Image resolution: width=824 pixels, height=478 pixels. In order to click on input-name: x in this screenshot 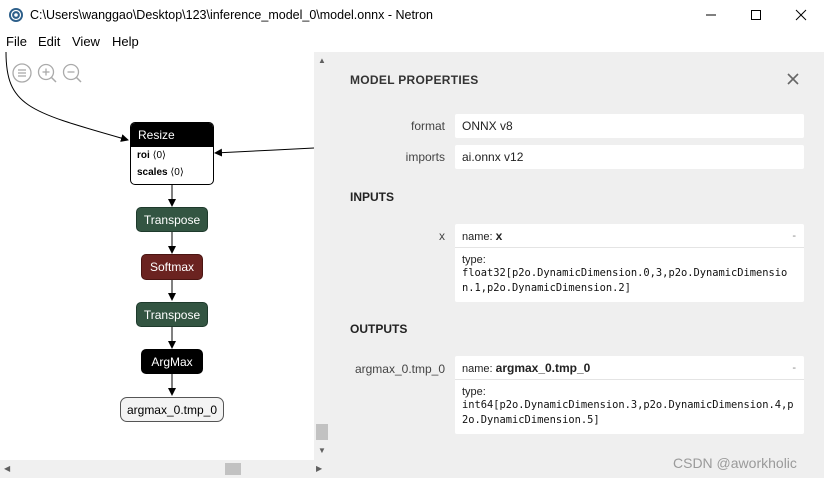, I will do `click(499, 236)`.